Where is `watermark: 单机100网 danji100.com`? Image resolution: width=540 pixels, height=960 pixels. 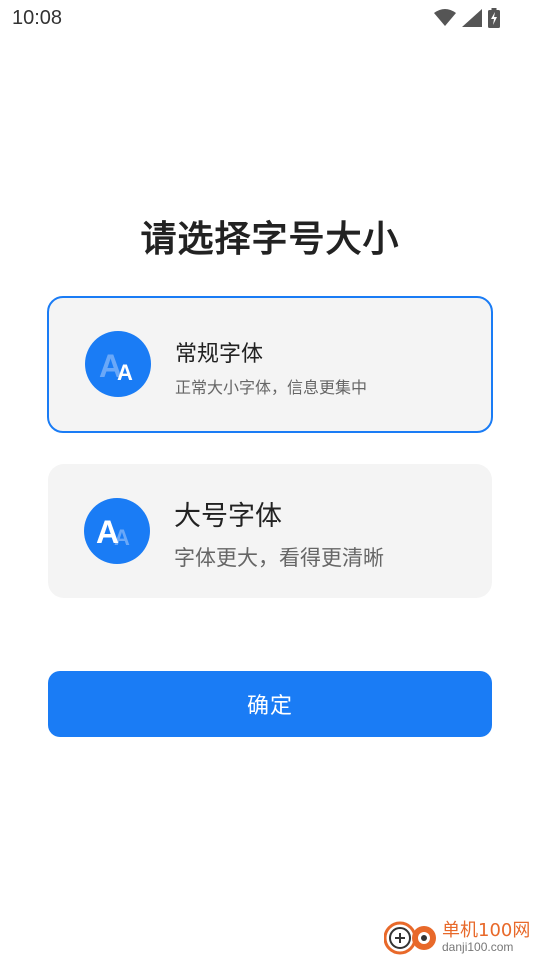
watermark: 单机100网 danji100.com is located at coordinates (459, 937).